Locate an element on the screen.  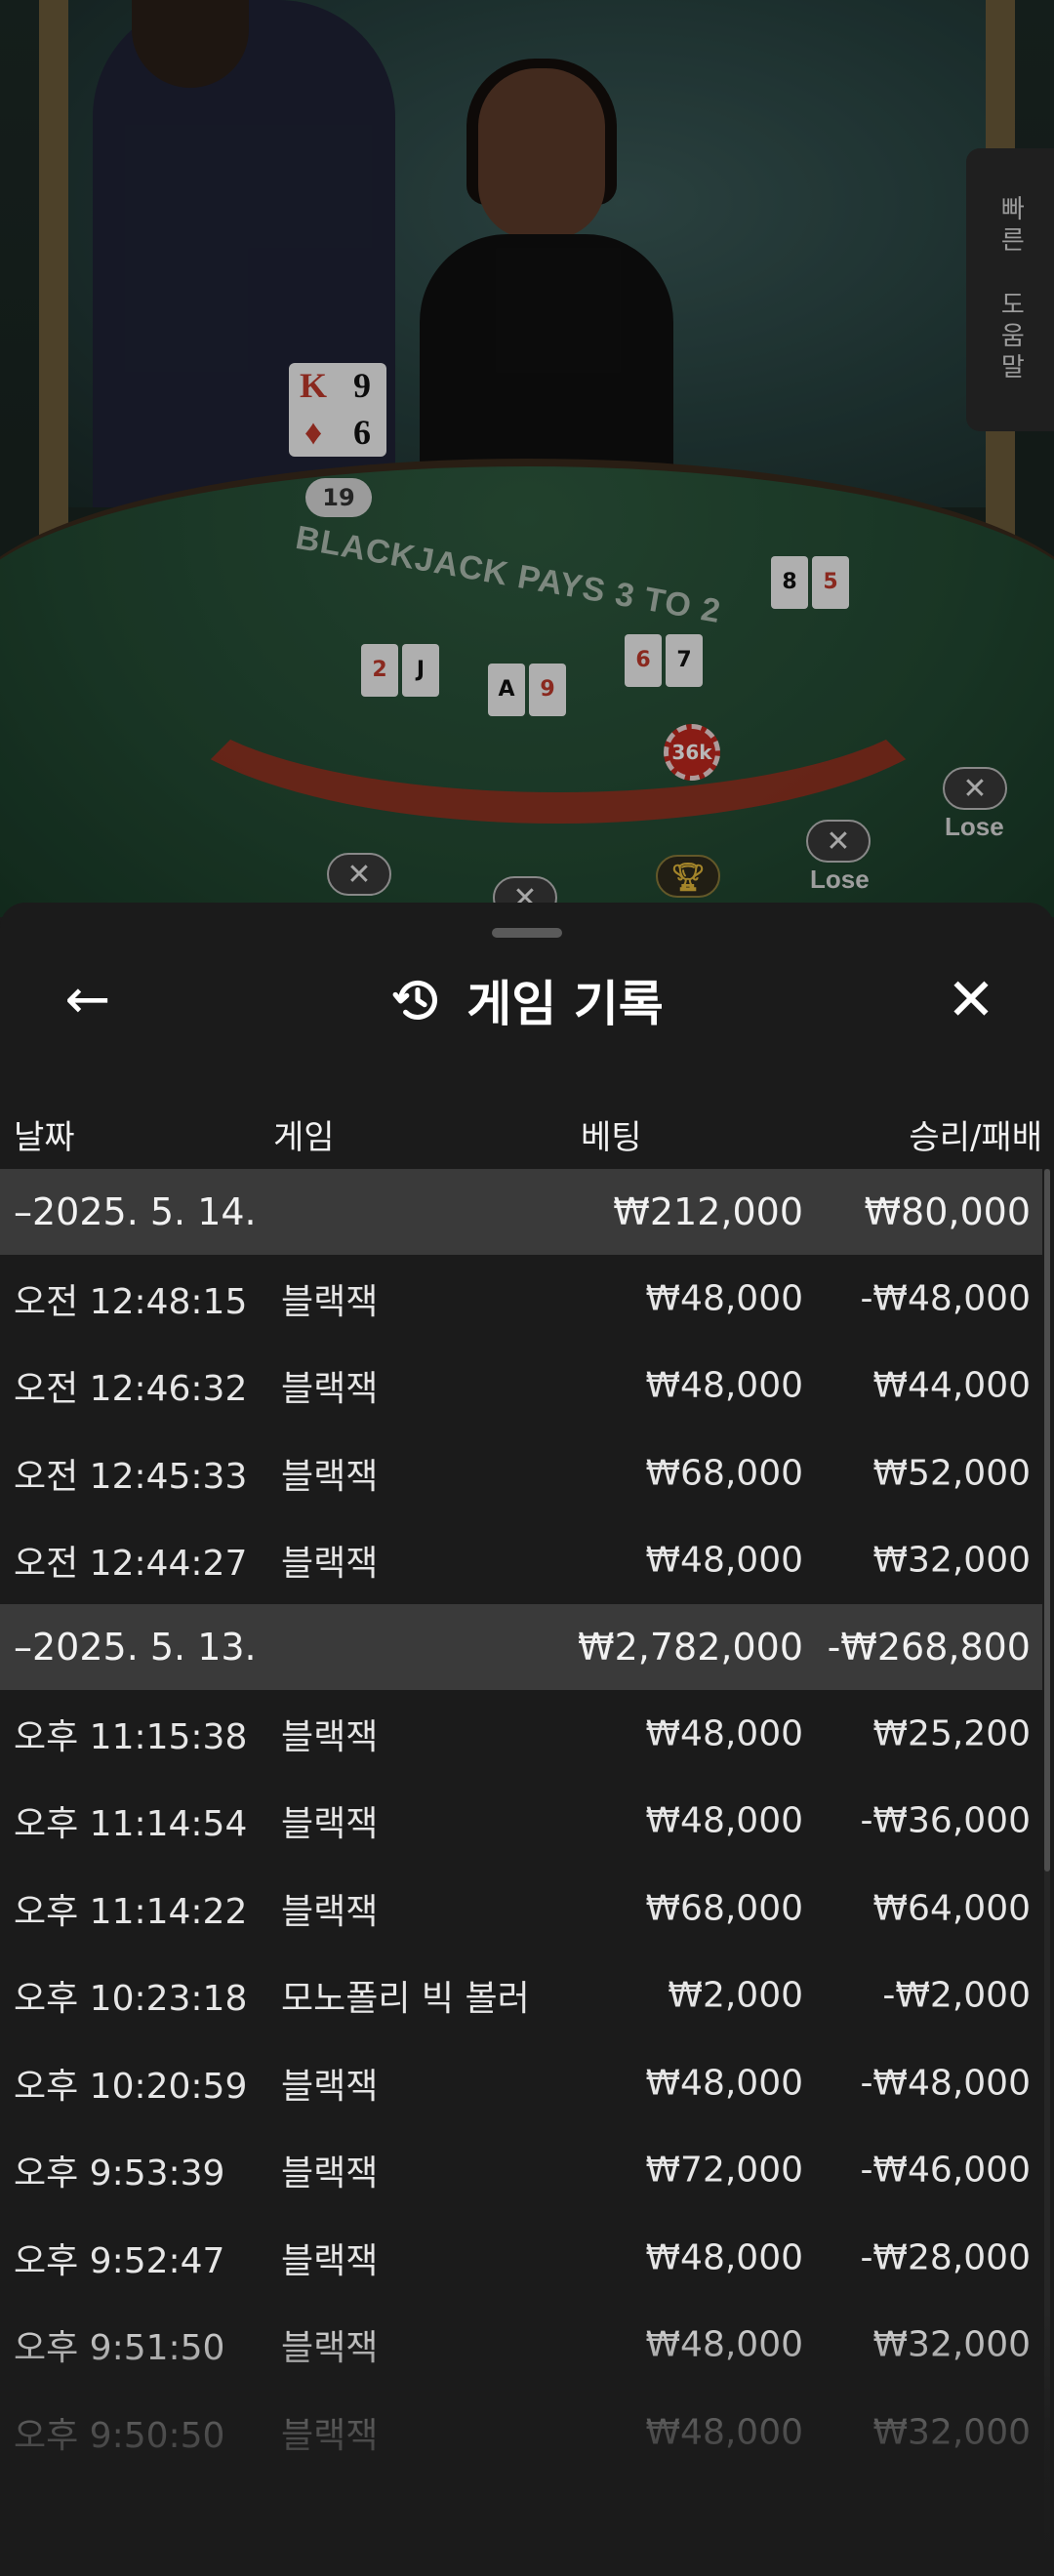
column-header-result: 승리/패배 is located at coordinates (975, 1137).